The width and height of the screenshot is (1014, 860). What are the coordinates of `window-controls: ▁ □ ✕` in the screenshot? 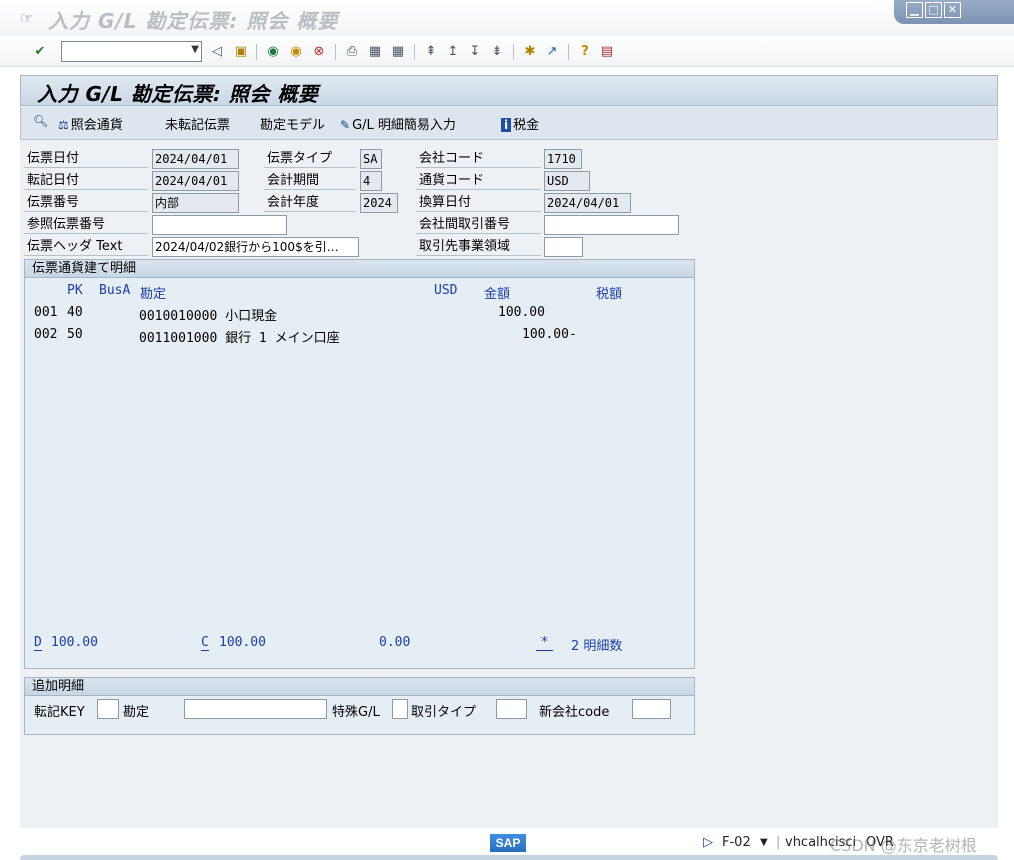 It's located at (954, 12).